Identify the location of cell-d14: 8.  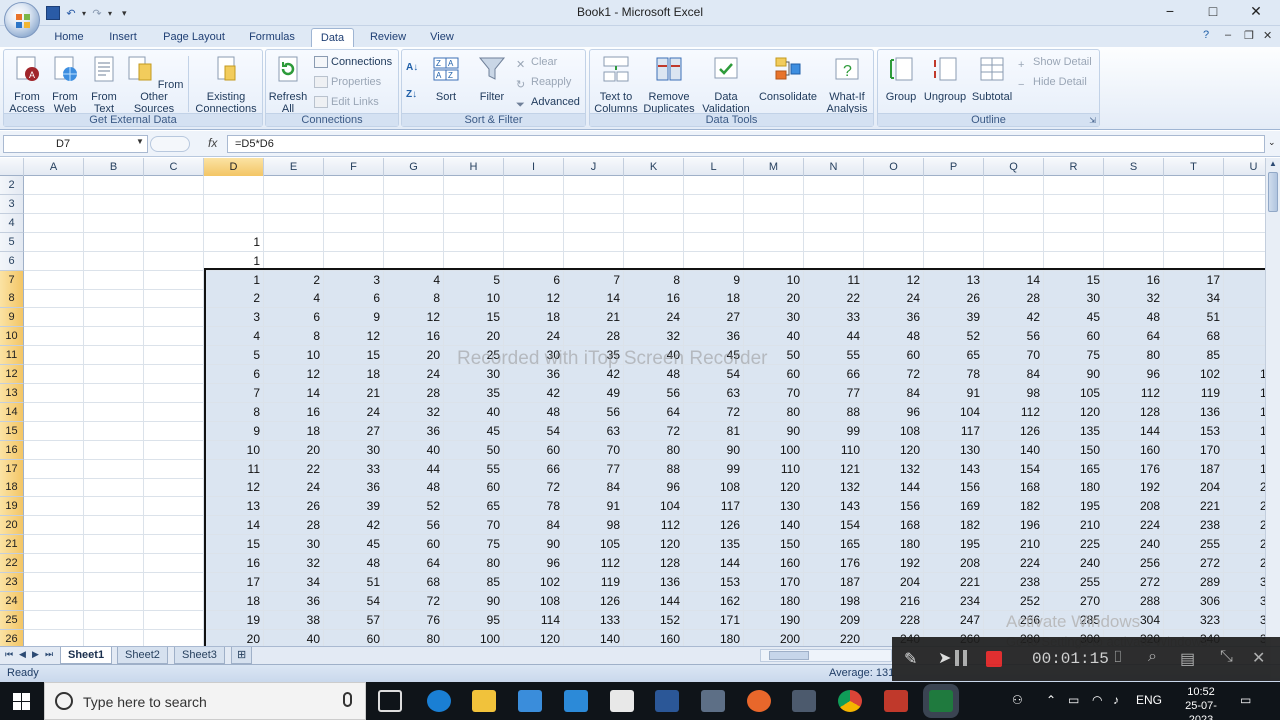
(234, 412).